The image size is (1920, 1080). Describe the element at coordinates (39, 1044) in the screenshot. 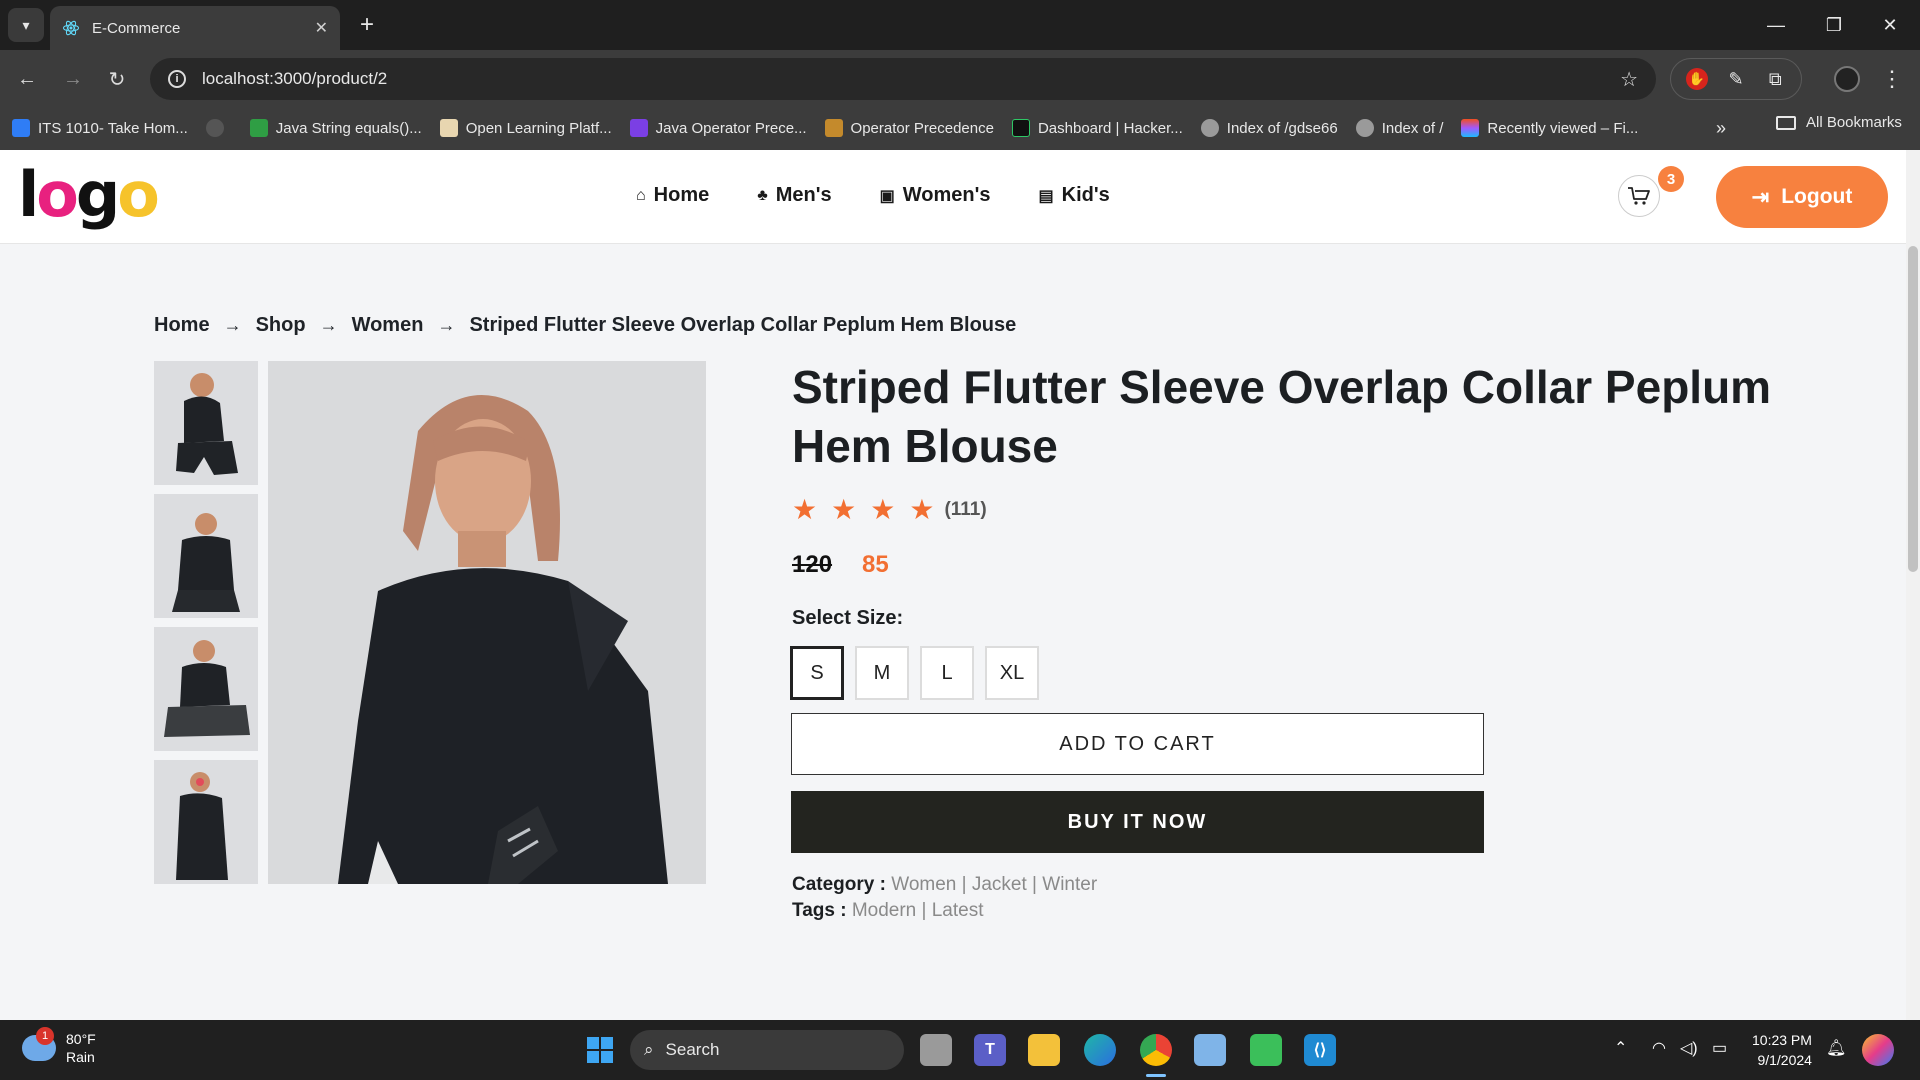

I see `rain-cloud-icon: 1` at that location.